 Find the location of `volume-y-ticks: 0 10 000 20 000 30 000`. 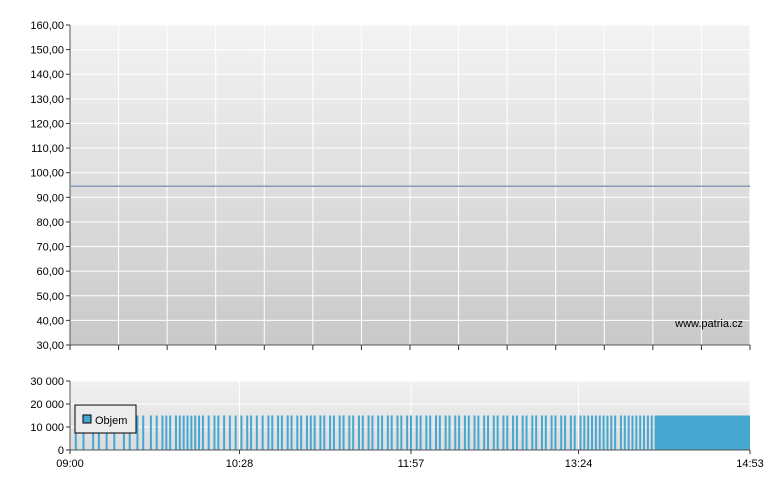

volume-y-ticks: 0 10 000 20 000 30 000 is located at coordinates (50, 416).